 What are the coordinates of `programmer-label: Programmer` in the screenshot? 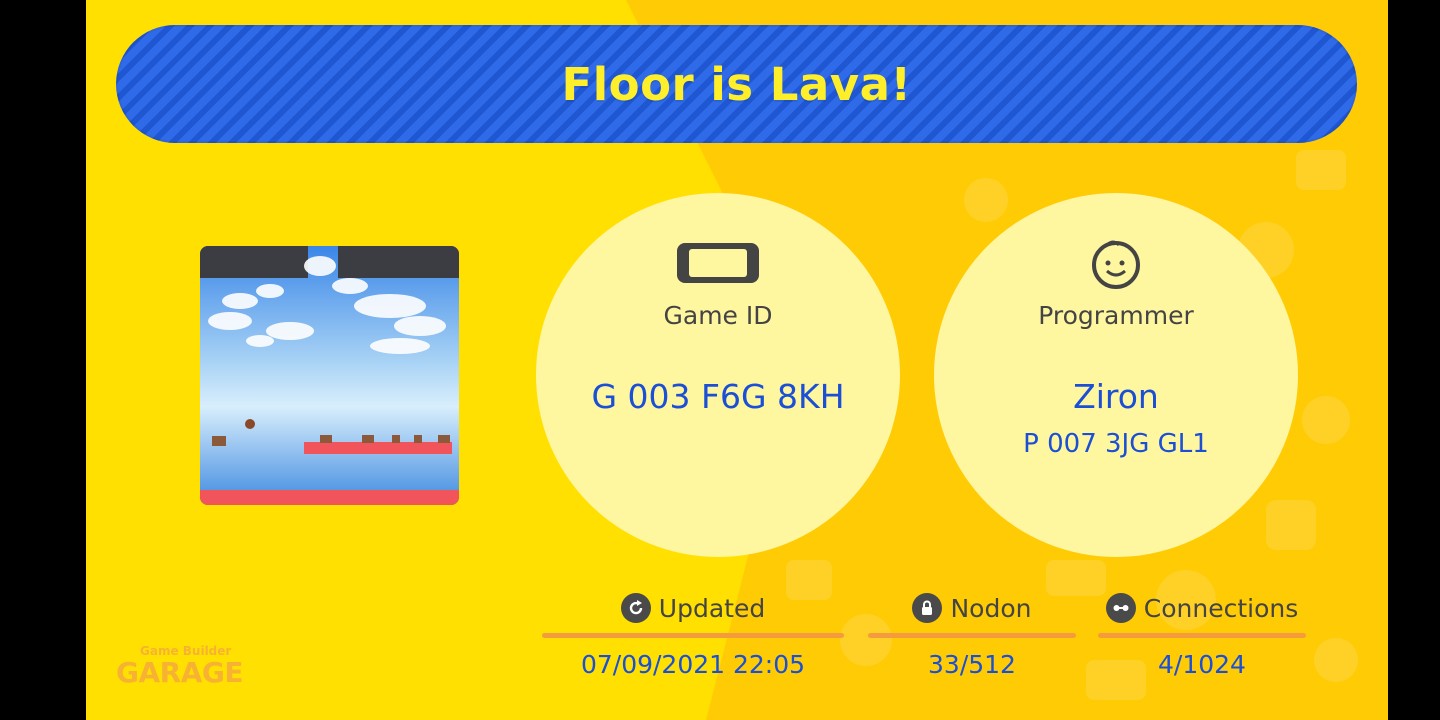 It's located at (1116, 315).